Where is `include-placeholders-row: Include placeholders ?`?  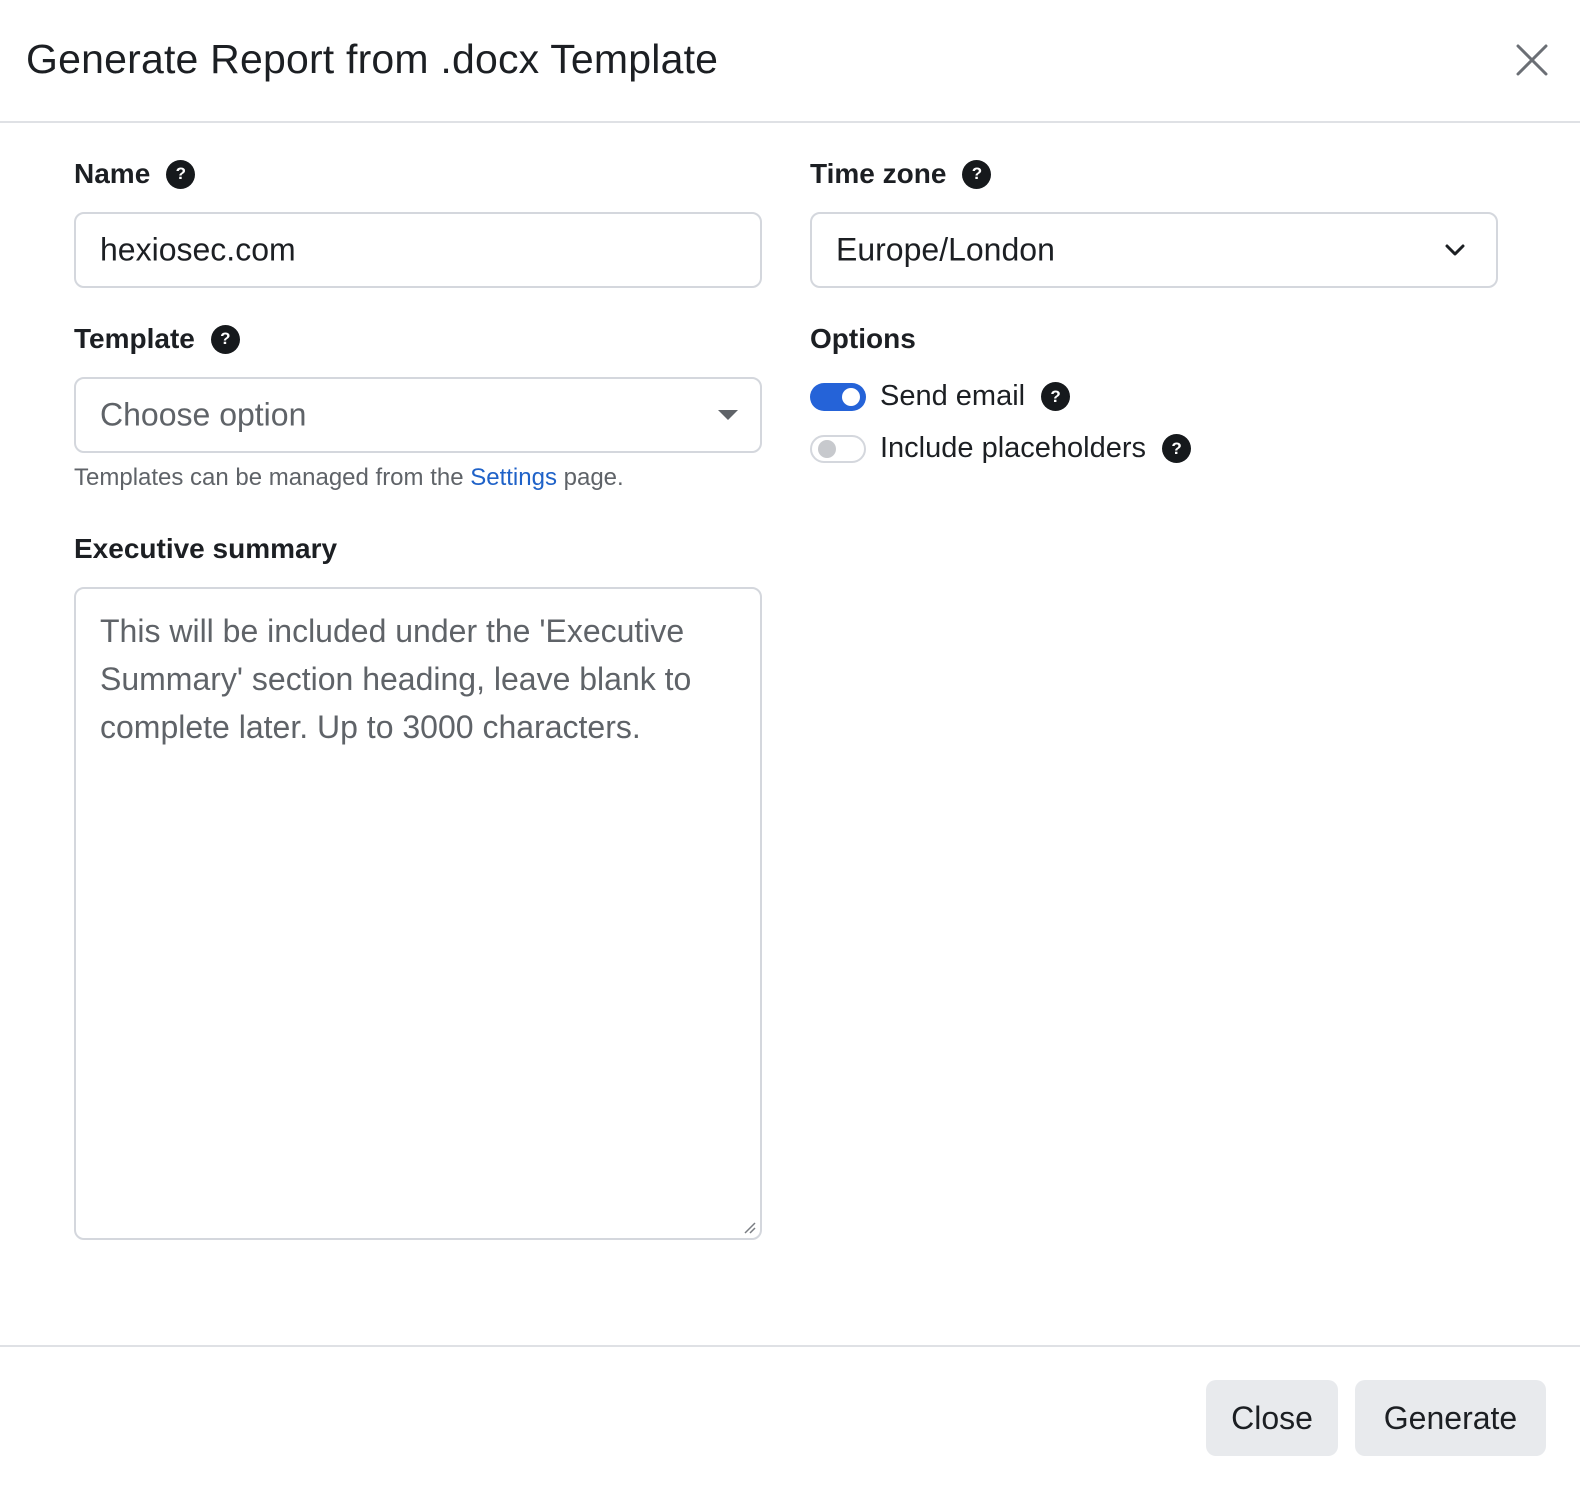 include-placeholders-row: Include placeholders ? is located at coordinates (1001, 448).